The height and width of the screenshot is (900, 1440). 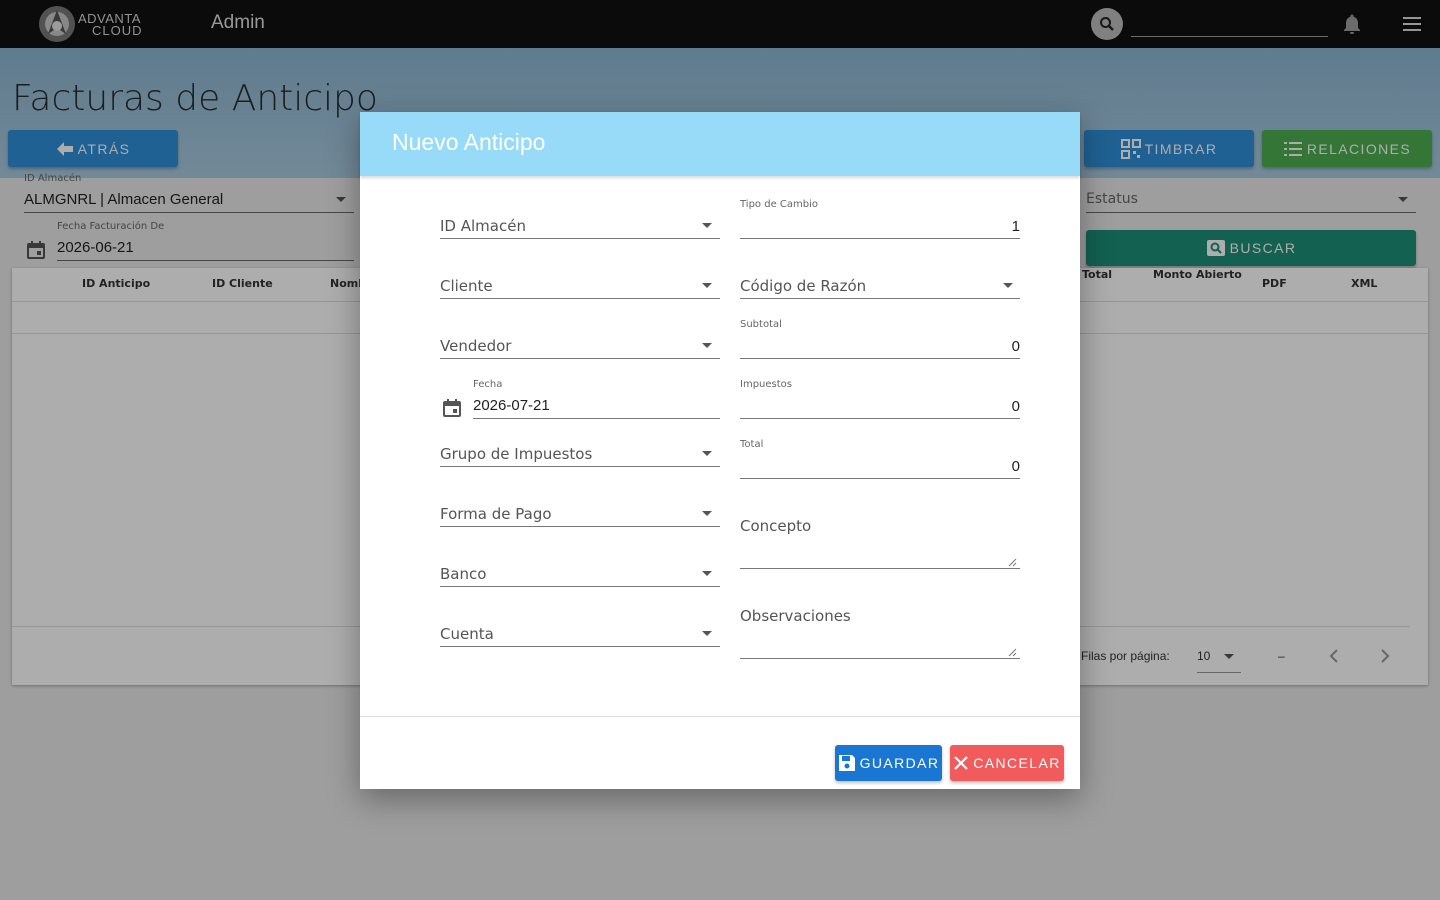 I want to click on cancel-button: CANCELAR, so click(x=1007, y=763).